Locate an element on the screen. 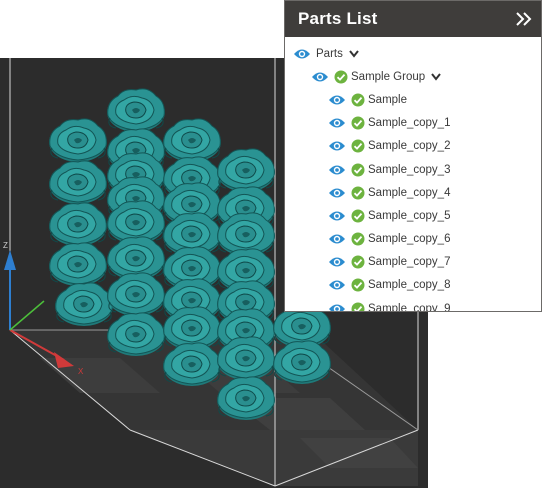  x-axis-label: X is located at coordinates (81, 371).